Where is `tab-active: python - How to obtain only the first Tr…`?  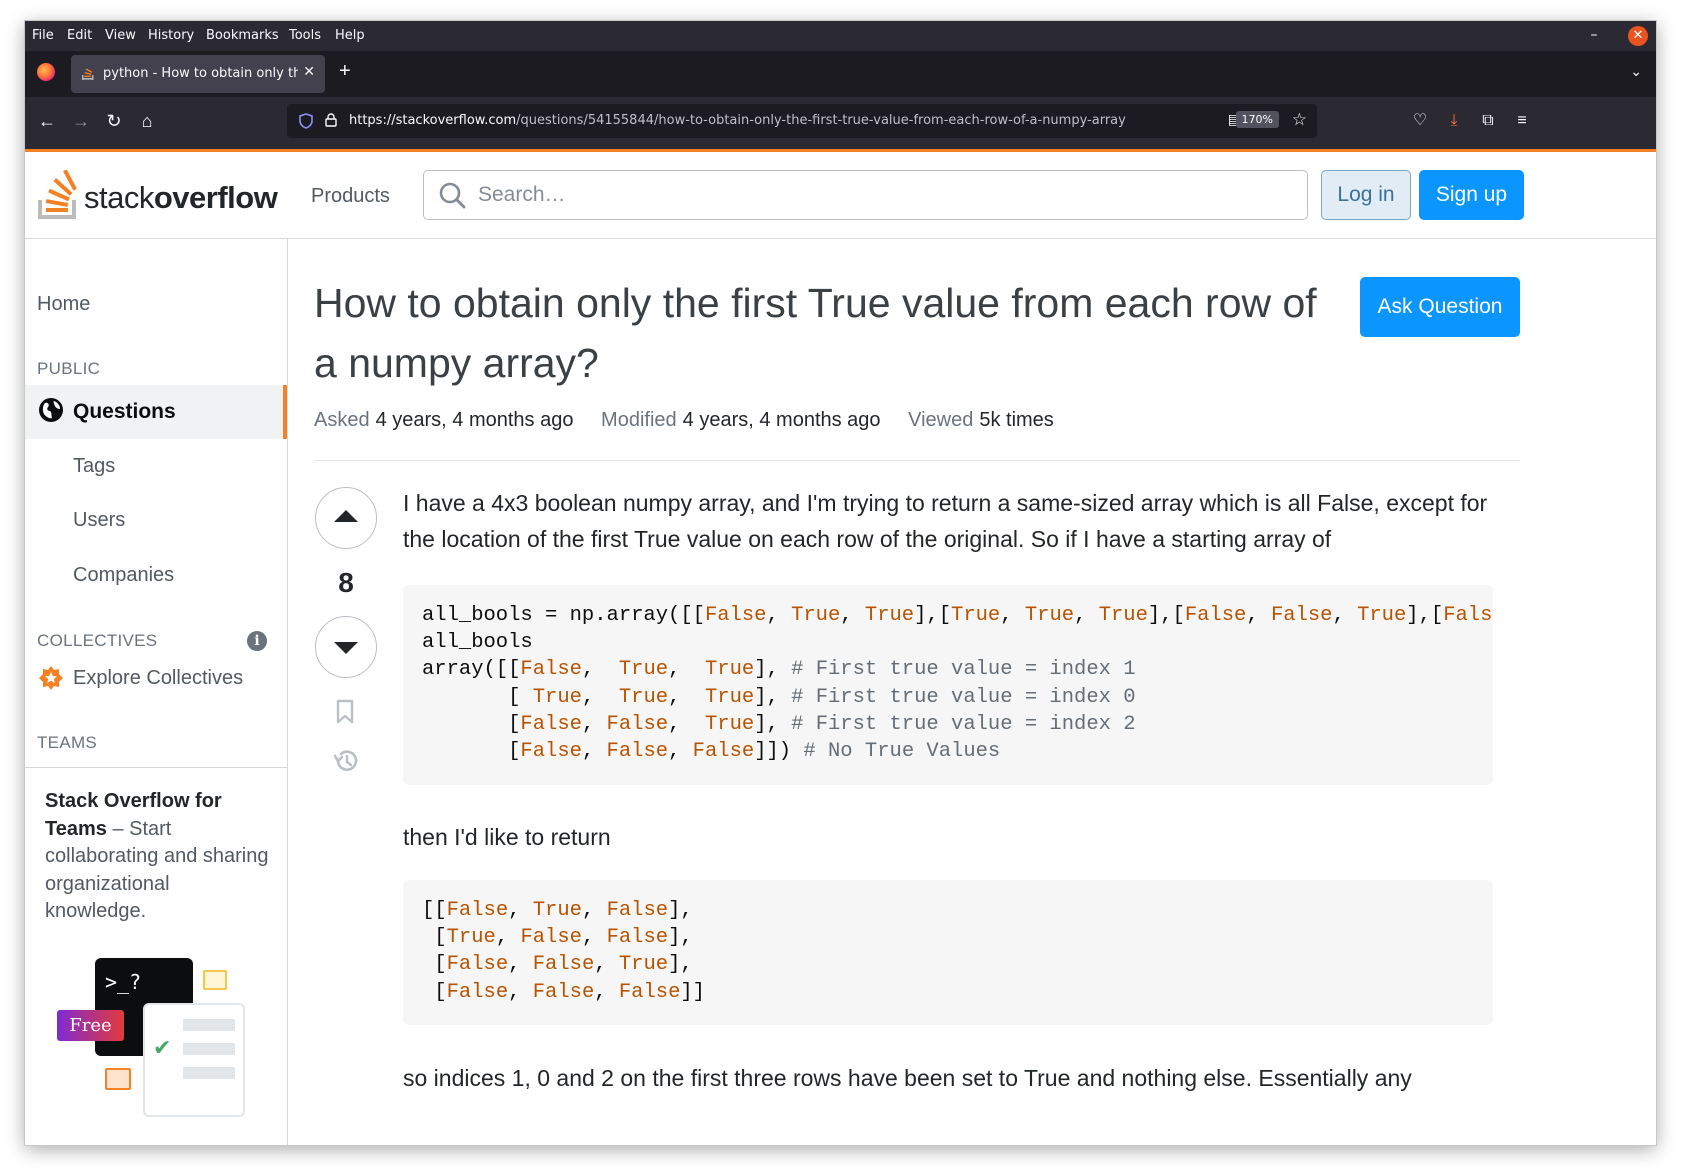
tab-active: python - How to obtain only the first Tr… is located at coordinates (198, 74).